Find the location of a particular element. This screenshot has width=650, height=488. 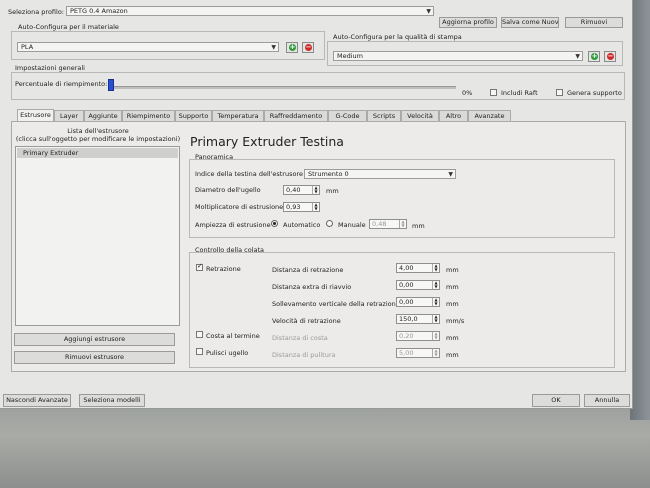

retract-dist-value: 4,00 is located at coordinates (406, 268).